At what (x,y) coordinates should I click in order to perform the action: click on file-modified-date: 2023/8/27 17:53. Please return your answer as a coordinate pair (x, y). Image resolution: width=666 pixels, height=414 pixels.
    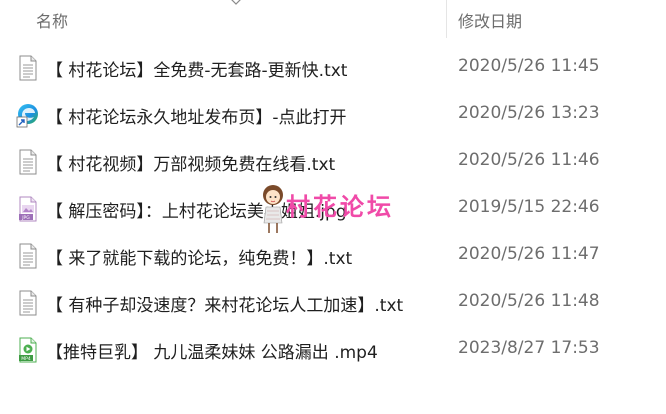
    Looking at the image, I should click on (529, 348).